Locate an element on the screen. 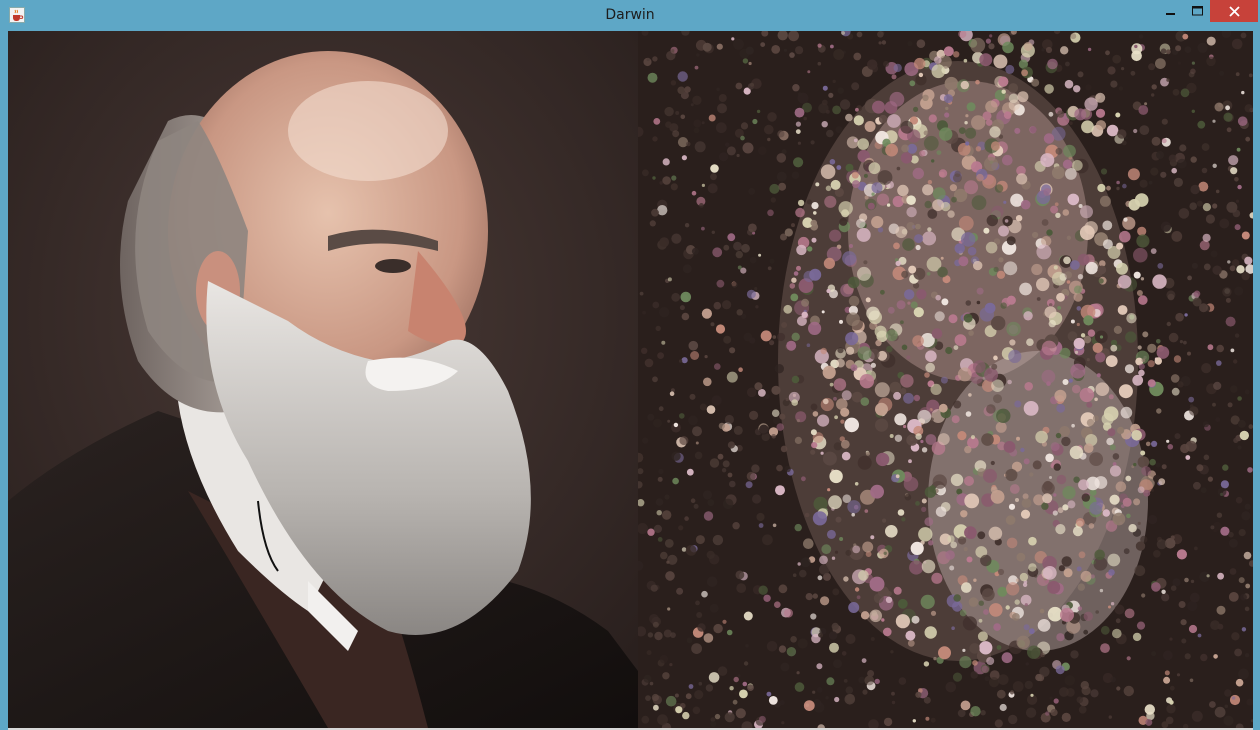  title-bar: Darwin is located at coordinates (630, 15).